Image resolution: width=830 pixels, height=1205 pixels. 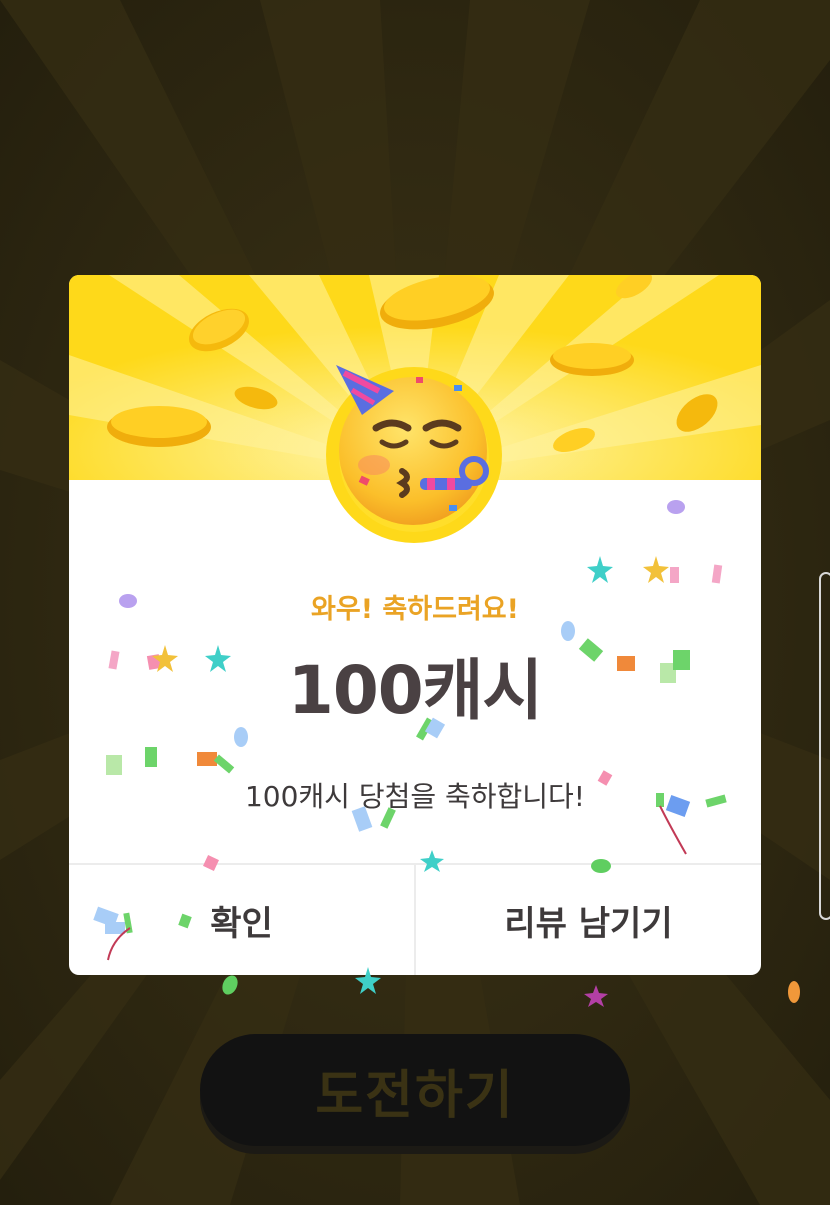 I want to click on confirm-button-label: 확인, so click(x=241, y=923).